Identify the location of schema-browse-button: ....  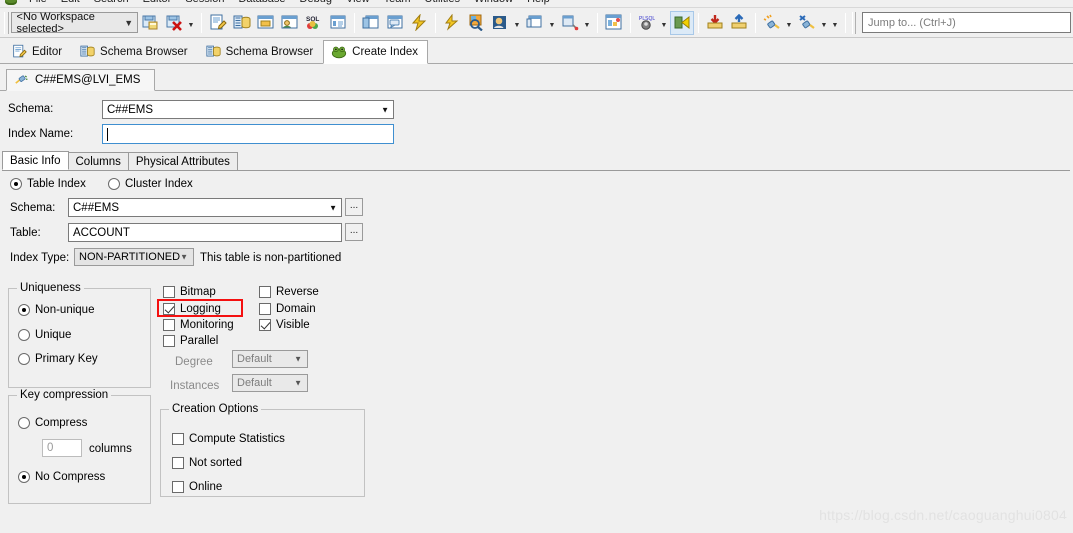
(354, 207).